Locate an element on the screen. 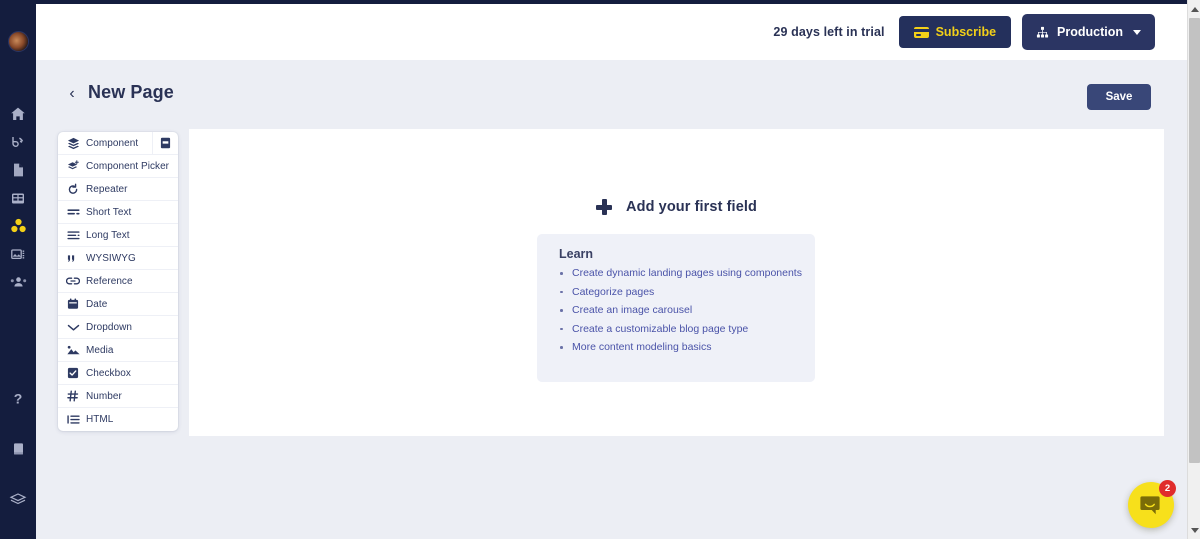  hash-icon is located at coordinates (73, 396).